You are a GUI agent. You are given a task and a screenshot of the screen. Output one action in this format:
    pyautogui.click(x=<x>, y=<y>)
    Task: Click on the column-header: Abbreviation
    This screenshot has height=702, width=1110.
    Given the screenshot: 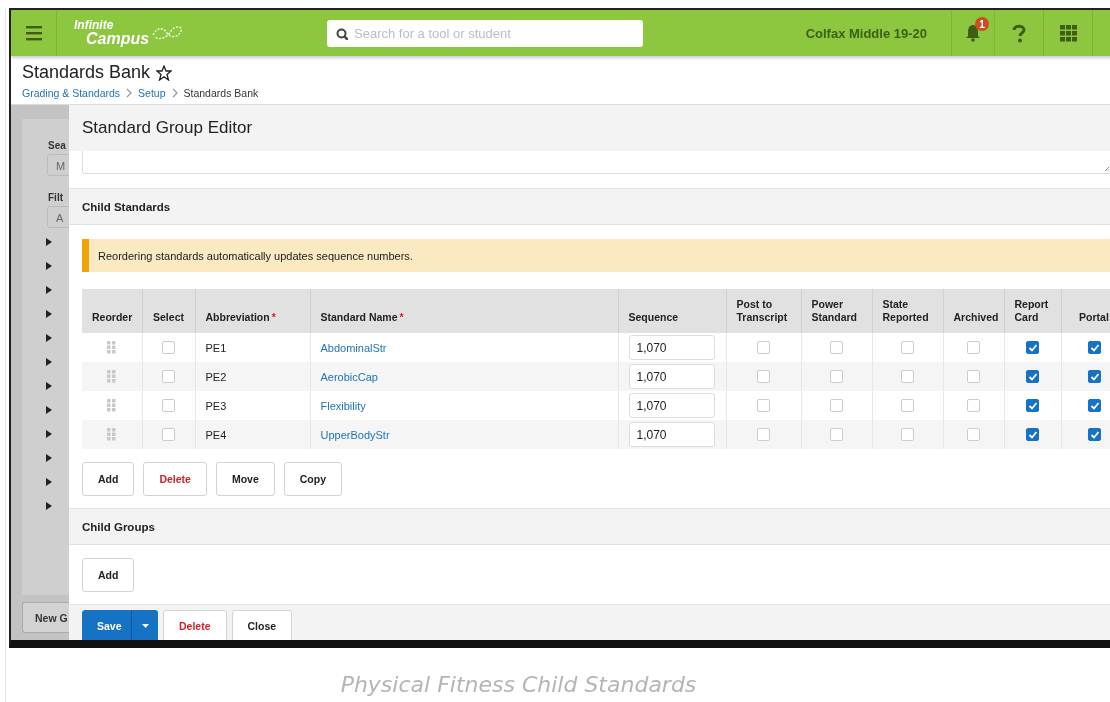 What is the action you would take?
    pyautogui.click(x=237, y=317)
    